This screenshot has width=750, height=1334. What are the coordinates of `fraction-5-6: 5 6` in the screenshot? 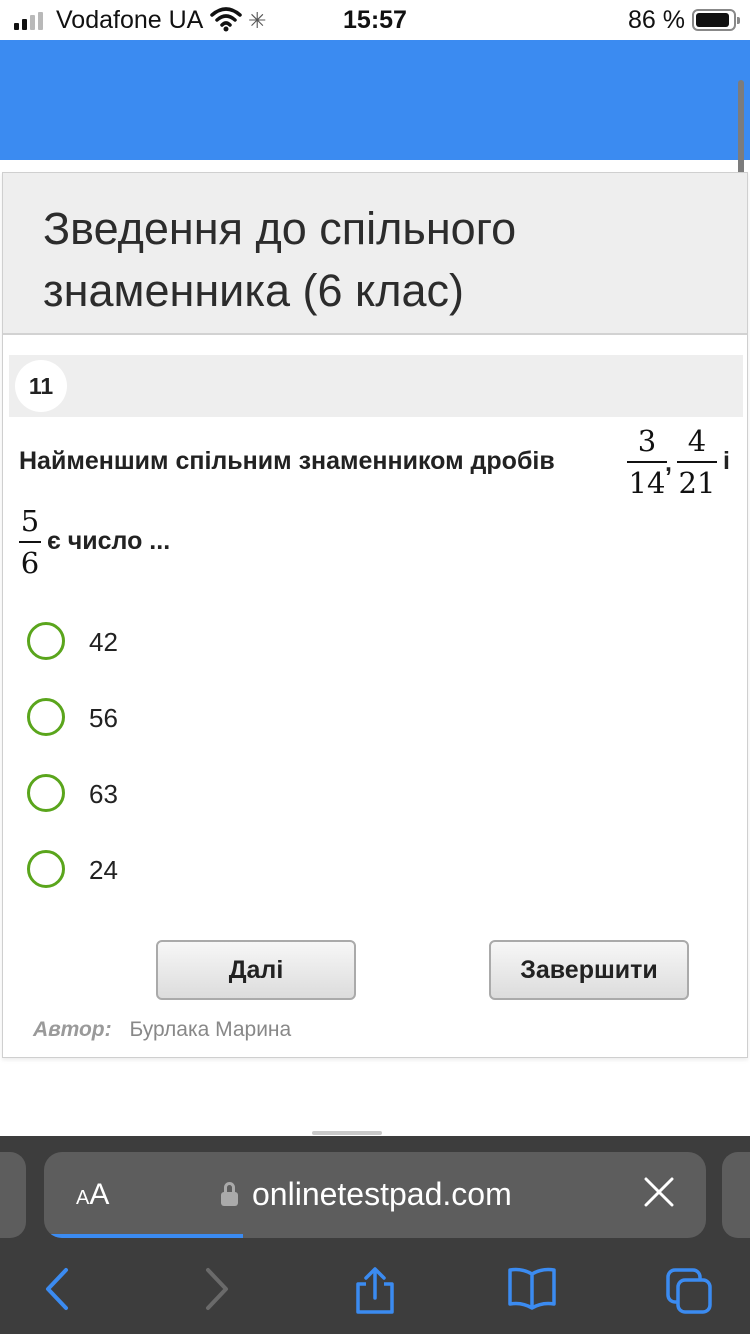 It's located at (30, 542).